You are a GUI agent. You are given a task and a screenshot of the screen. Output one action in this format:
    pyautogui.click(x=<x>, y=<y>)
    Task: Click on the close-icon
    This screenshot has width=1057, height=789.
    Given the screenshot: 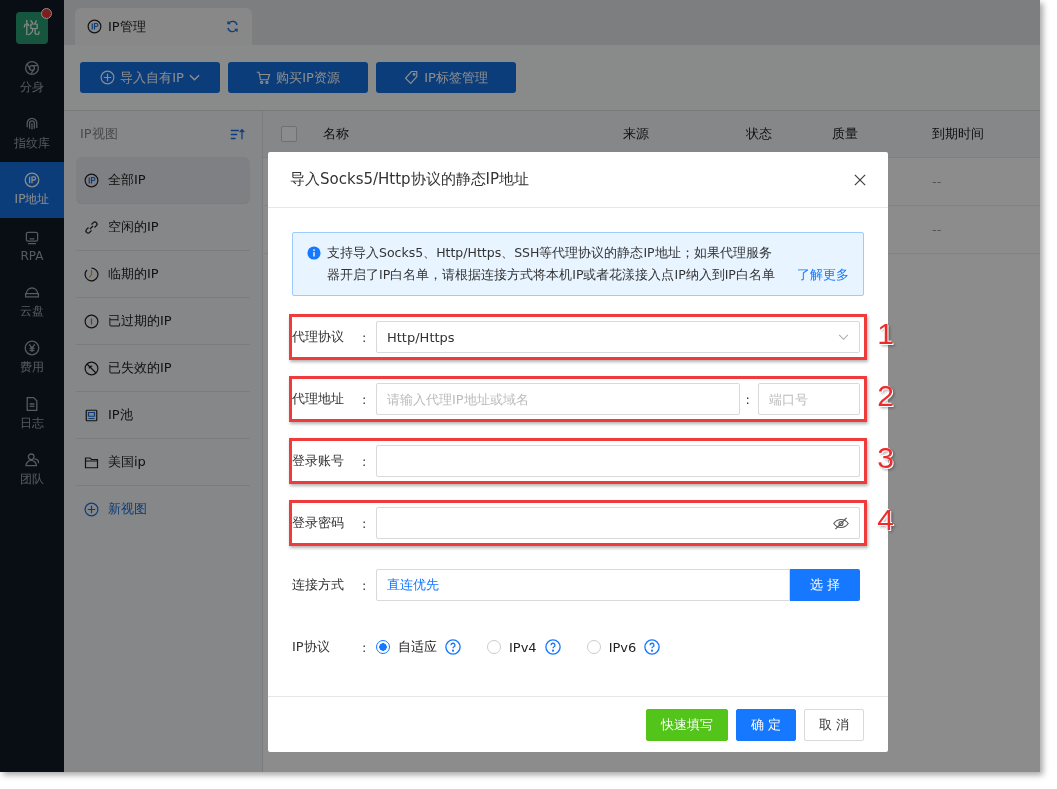 What is the action you would take?
    pyautogui.click(x=860, y=179)
    